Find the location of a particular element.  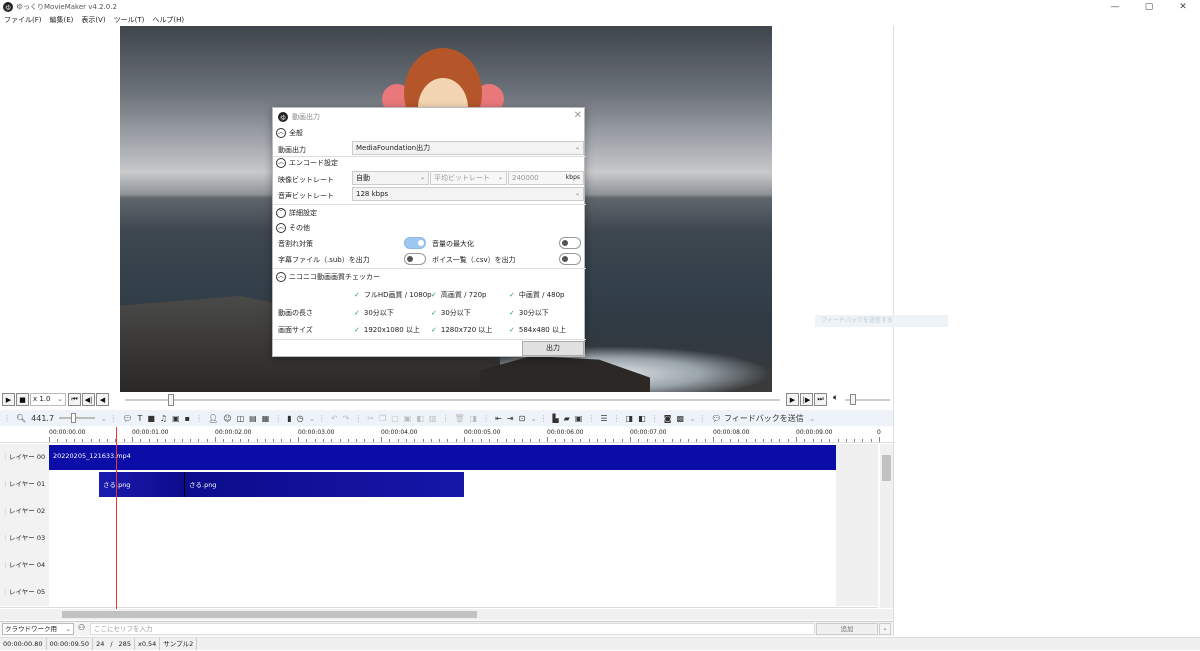

toggle-subtitle is located at coordinates (415, 259).